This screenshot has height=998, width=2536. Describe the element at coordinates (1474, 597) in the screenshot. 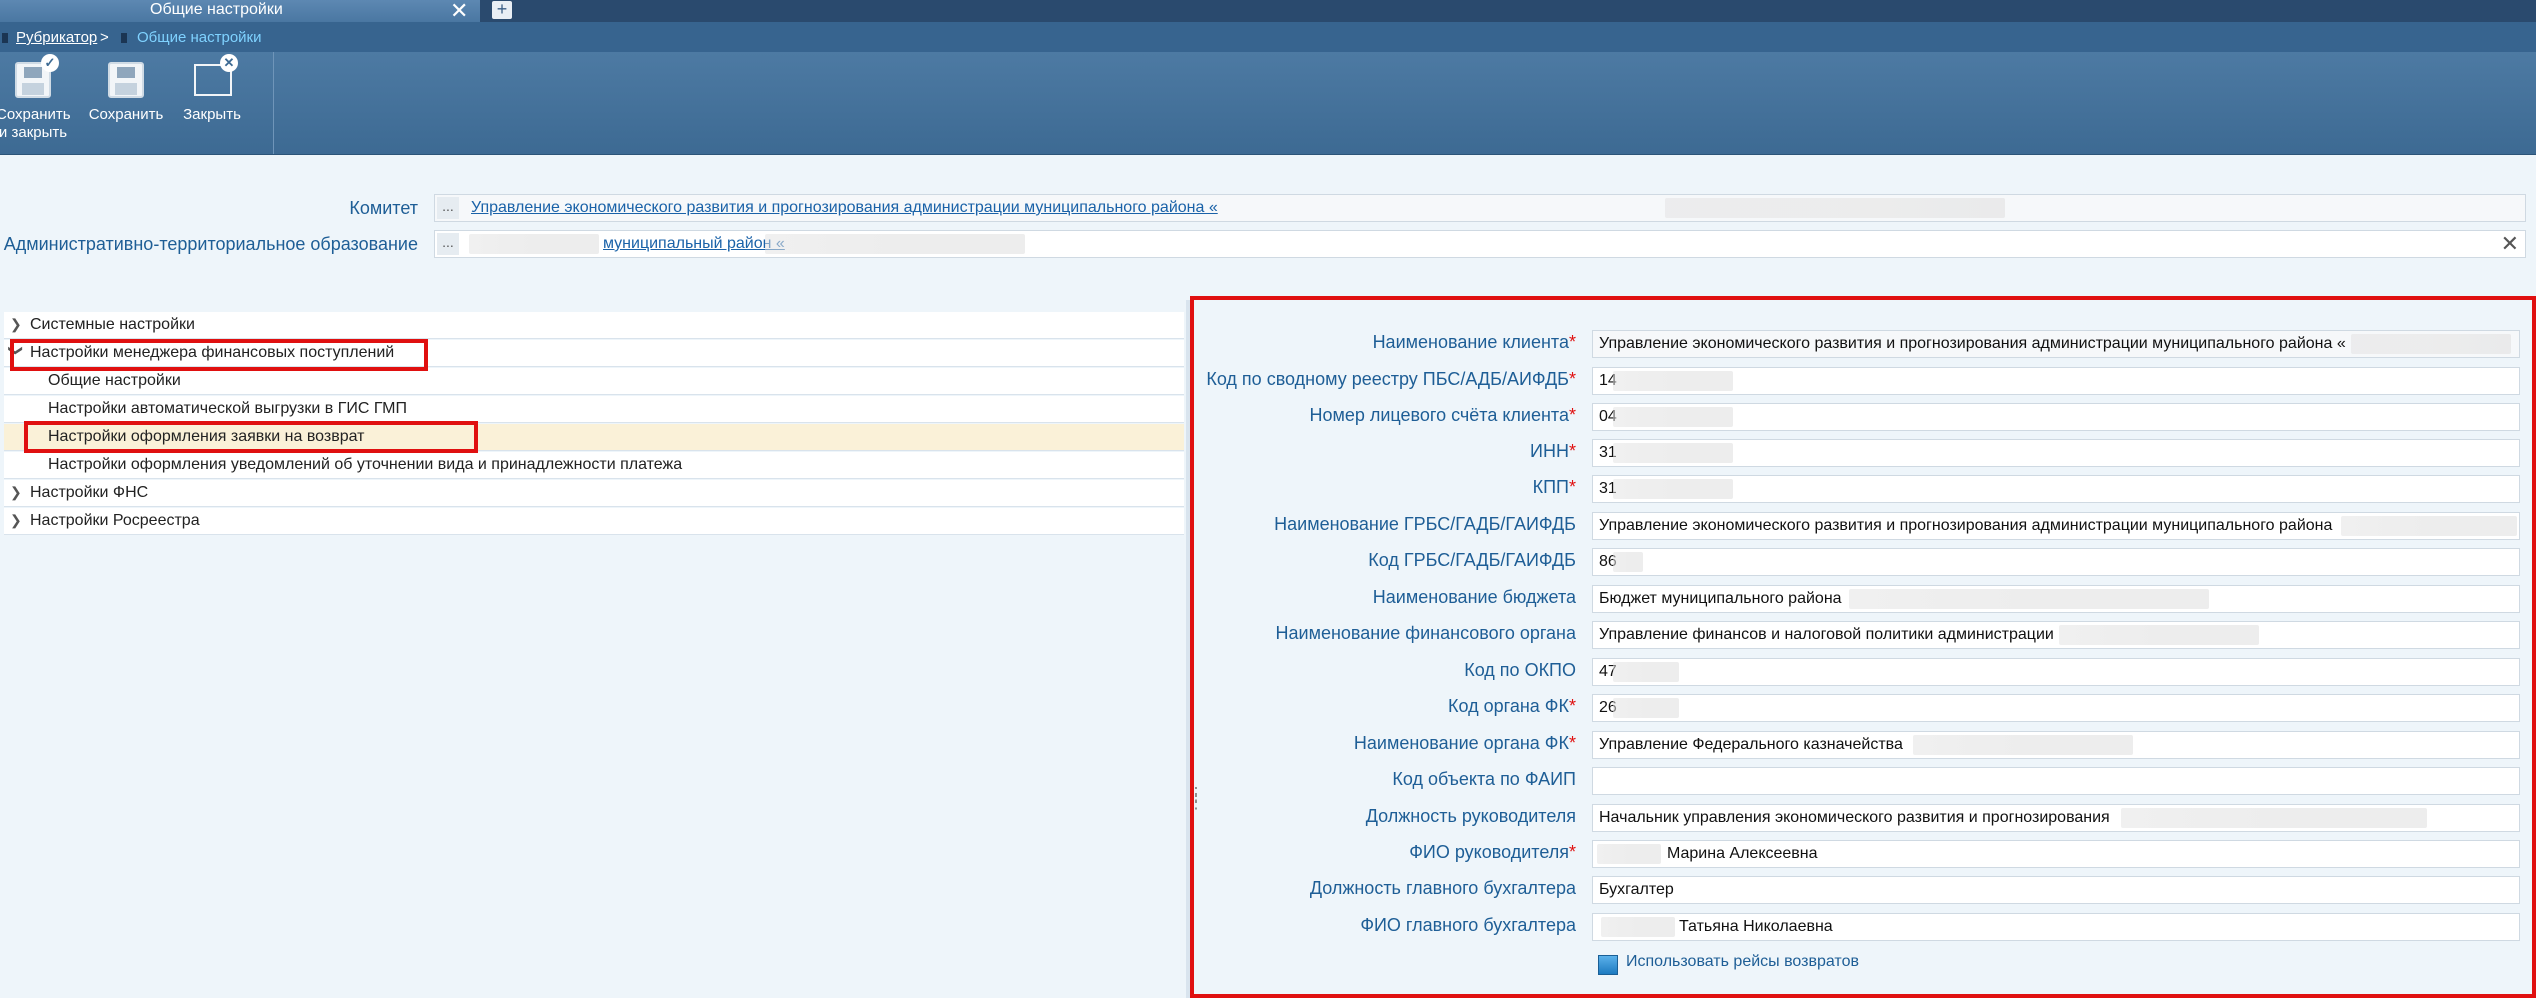

I see `budget-name-label: Наименование бюджета` at that location.